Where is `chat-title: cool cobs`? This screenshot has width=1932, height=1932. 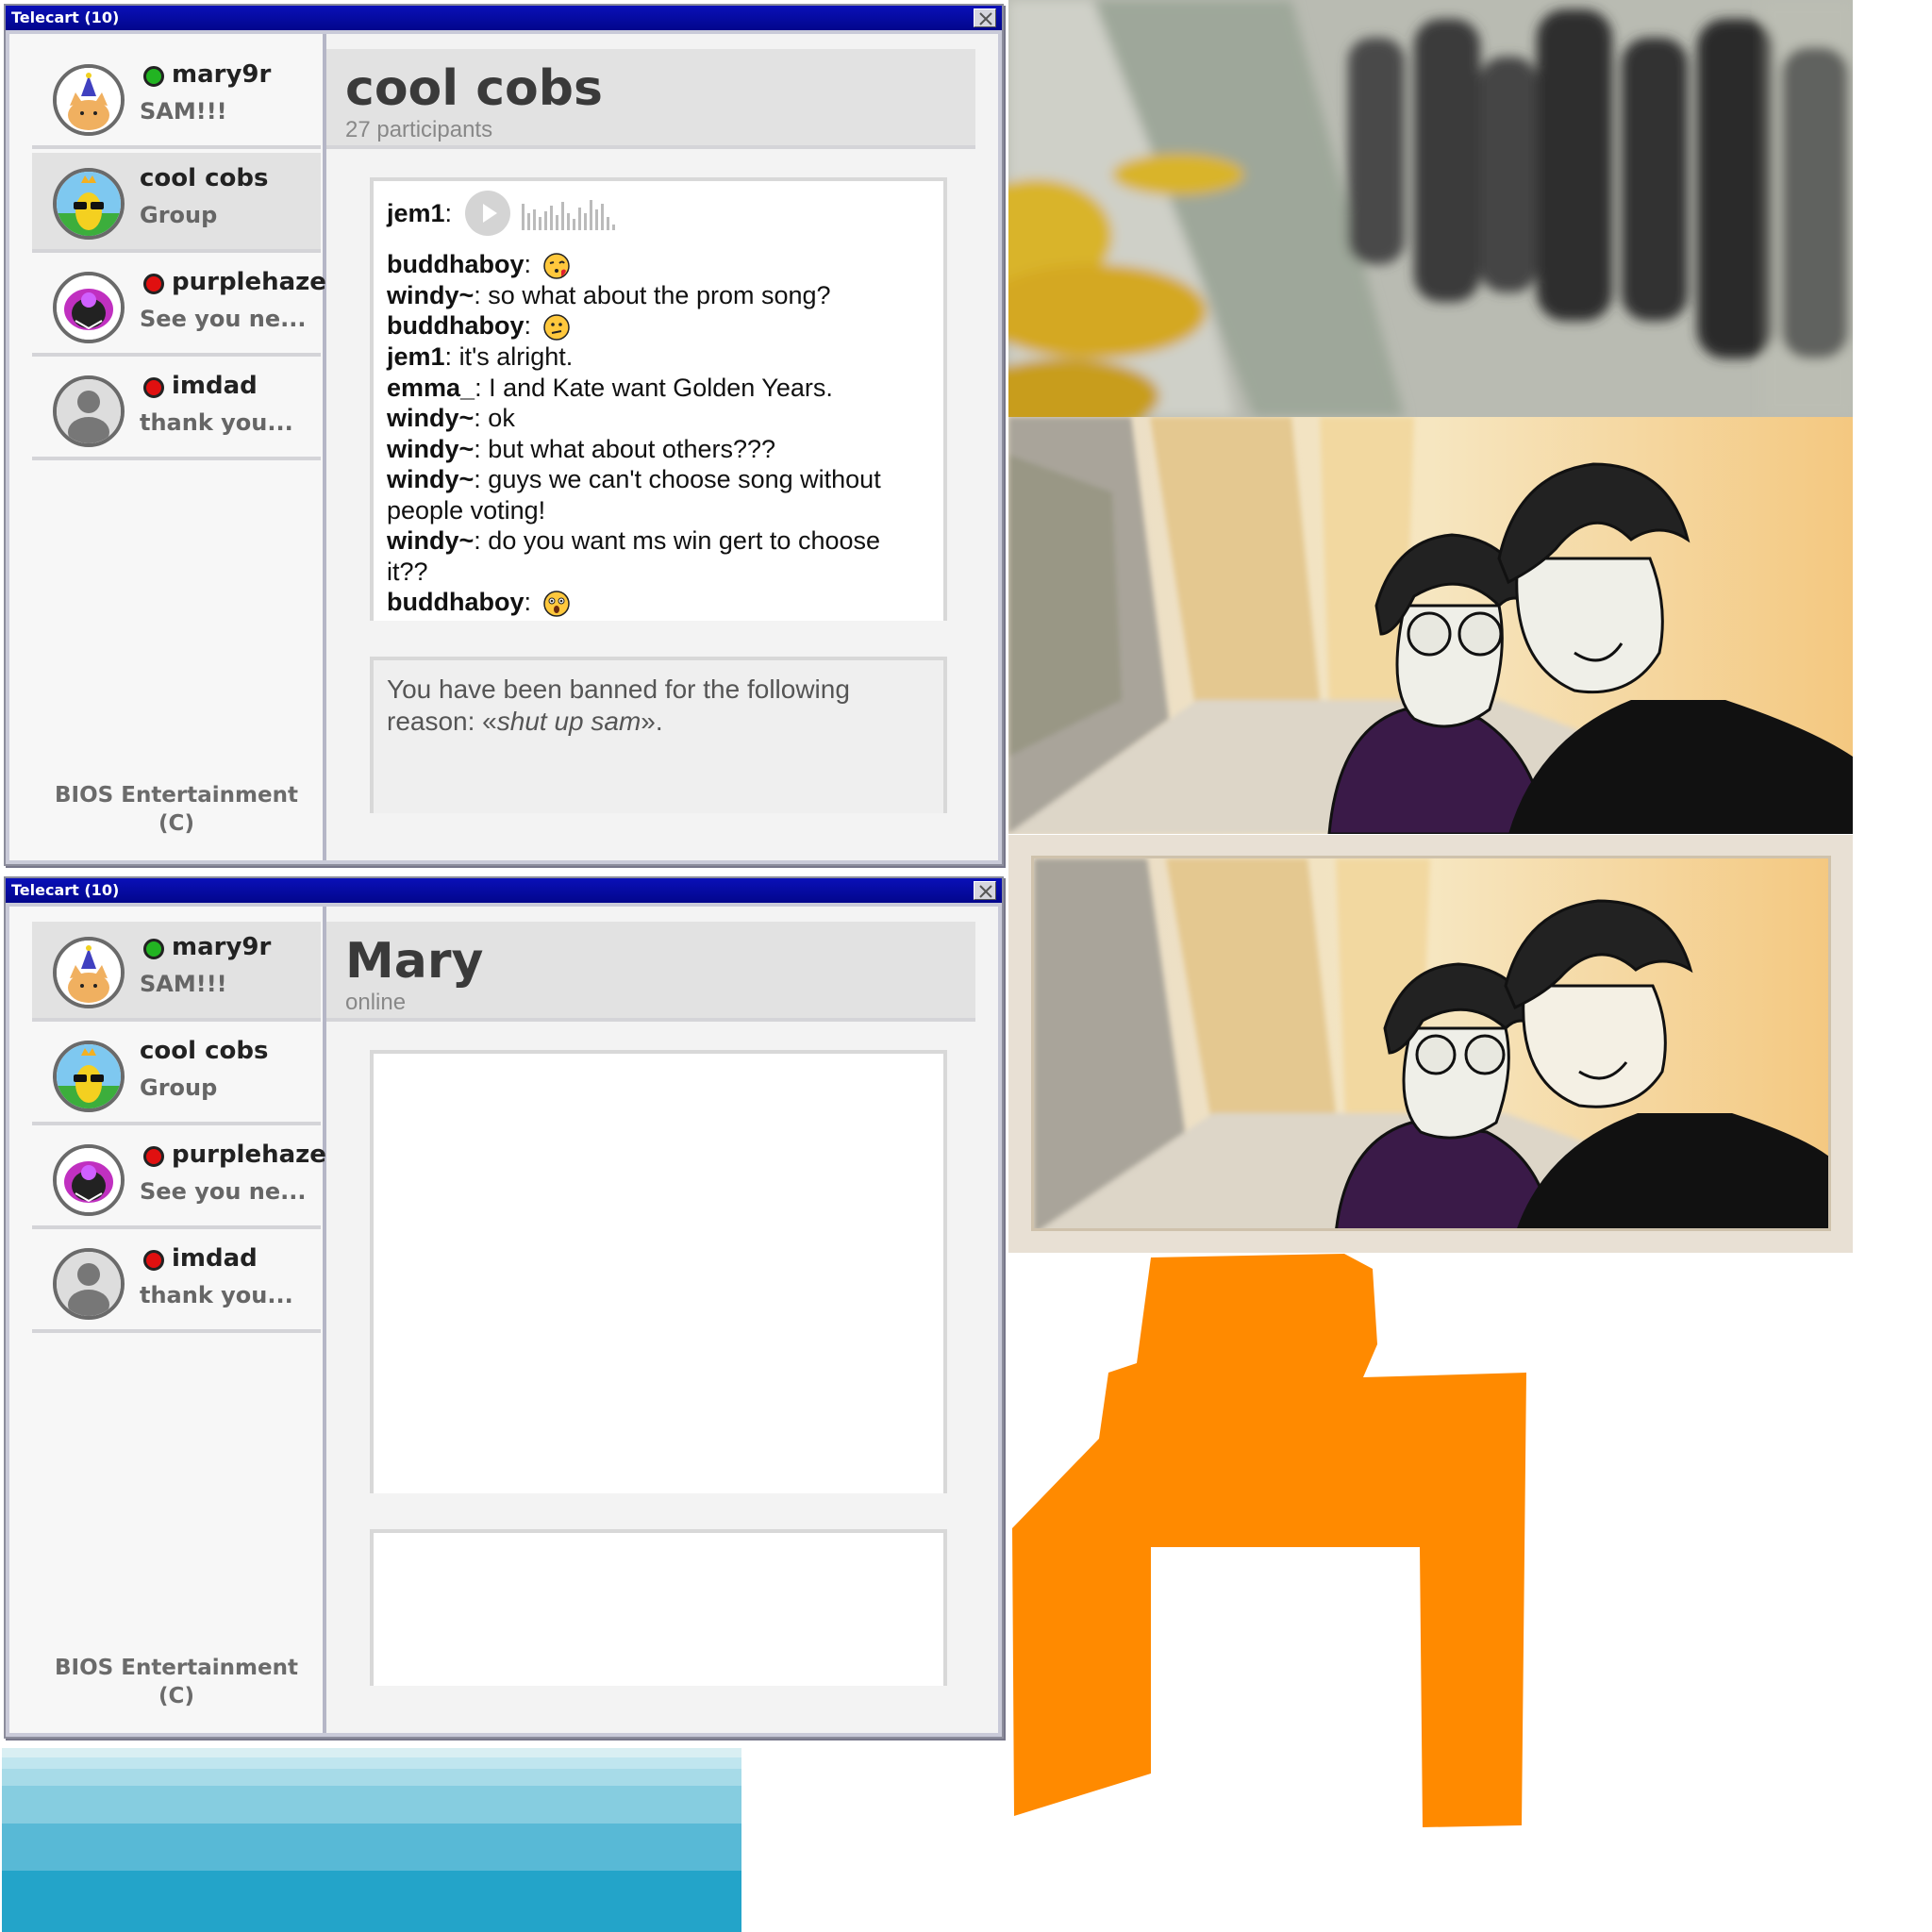
chat-title: cool cobs is located at coordinates (474, 88).